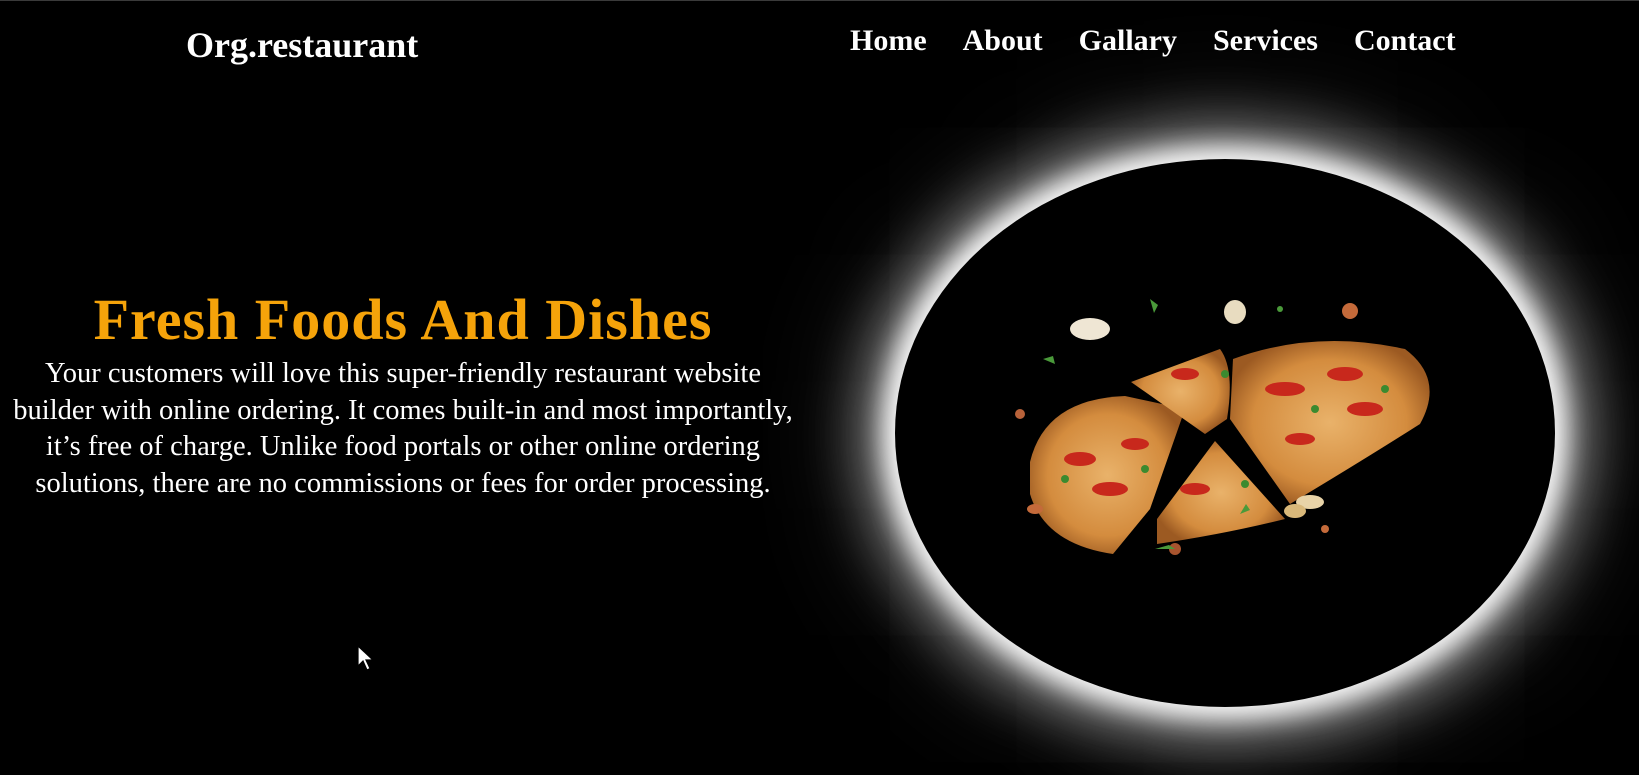  Describe the element at coordinates (888, 41) in the screenshot. I see `nav-home-link: Home` at that location.